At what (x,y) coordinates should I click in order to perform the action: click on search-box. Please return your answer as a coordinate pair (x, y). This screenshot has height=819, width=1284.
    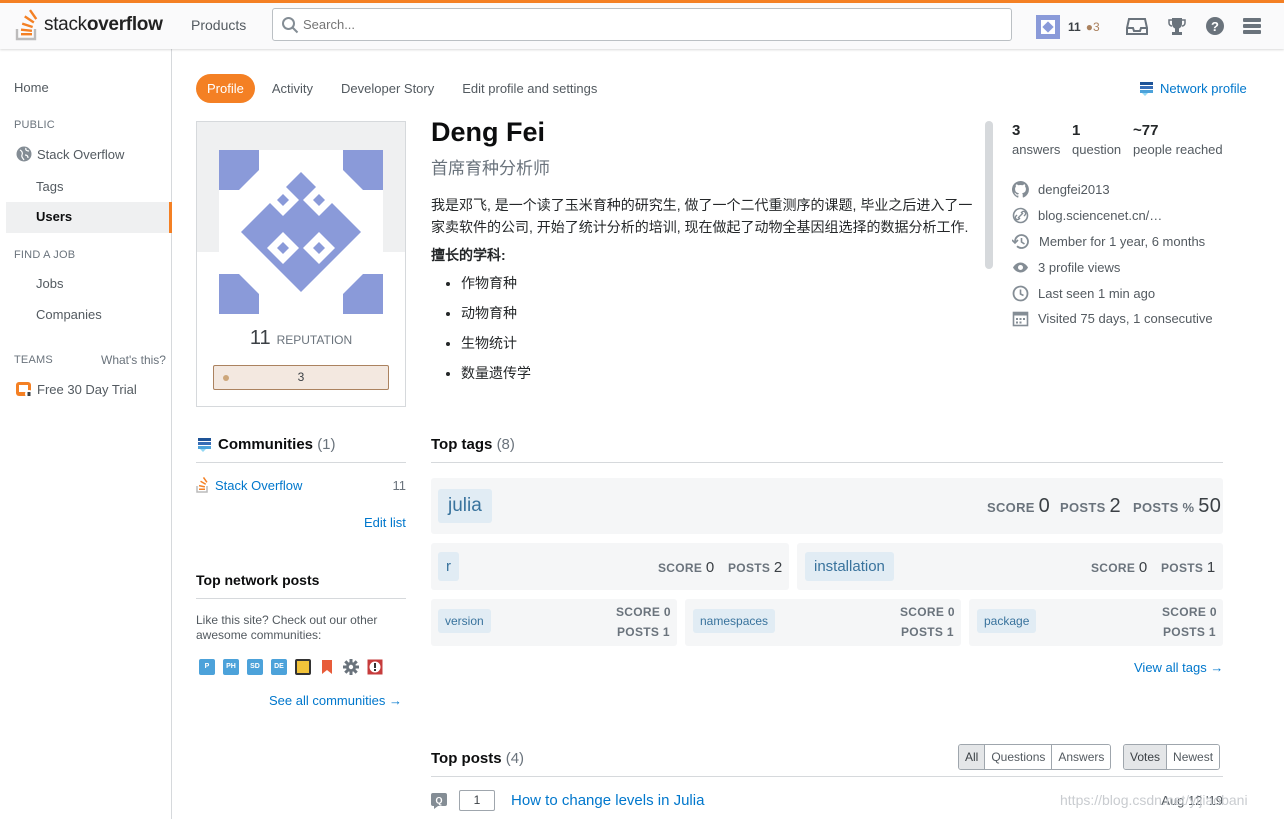
    Looking at the image, I should click on (642, 24).